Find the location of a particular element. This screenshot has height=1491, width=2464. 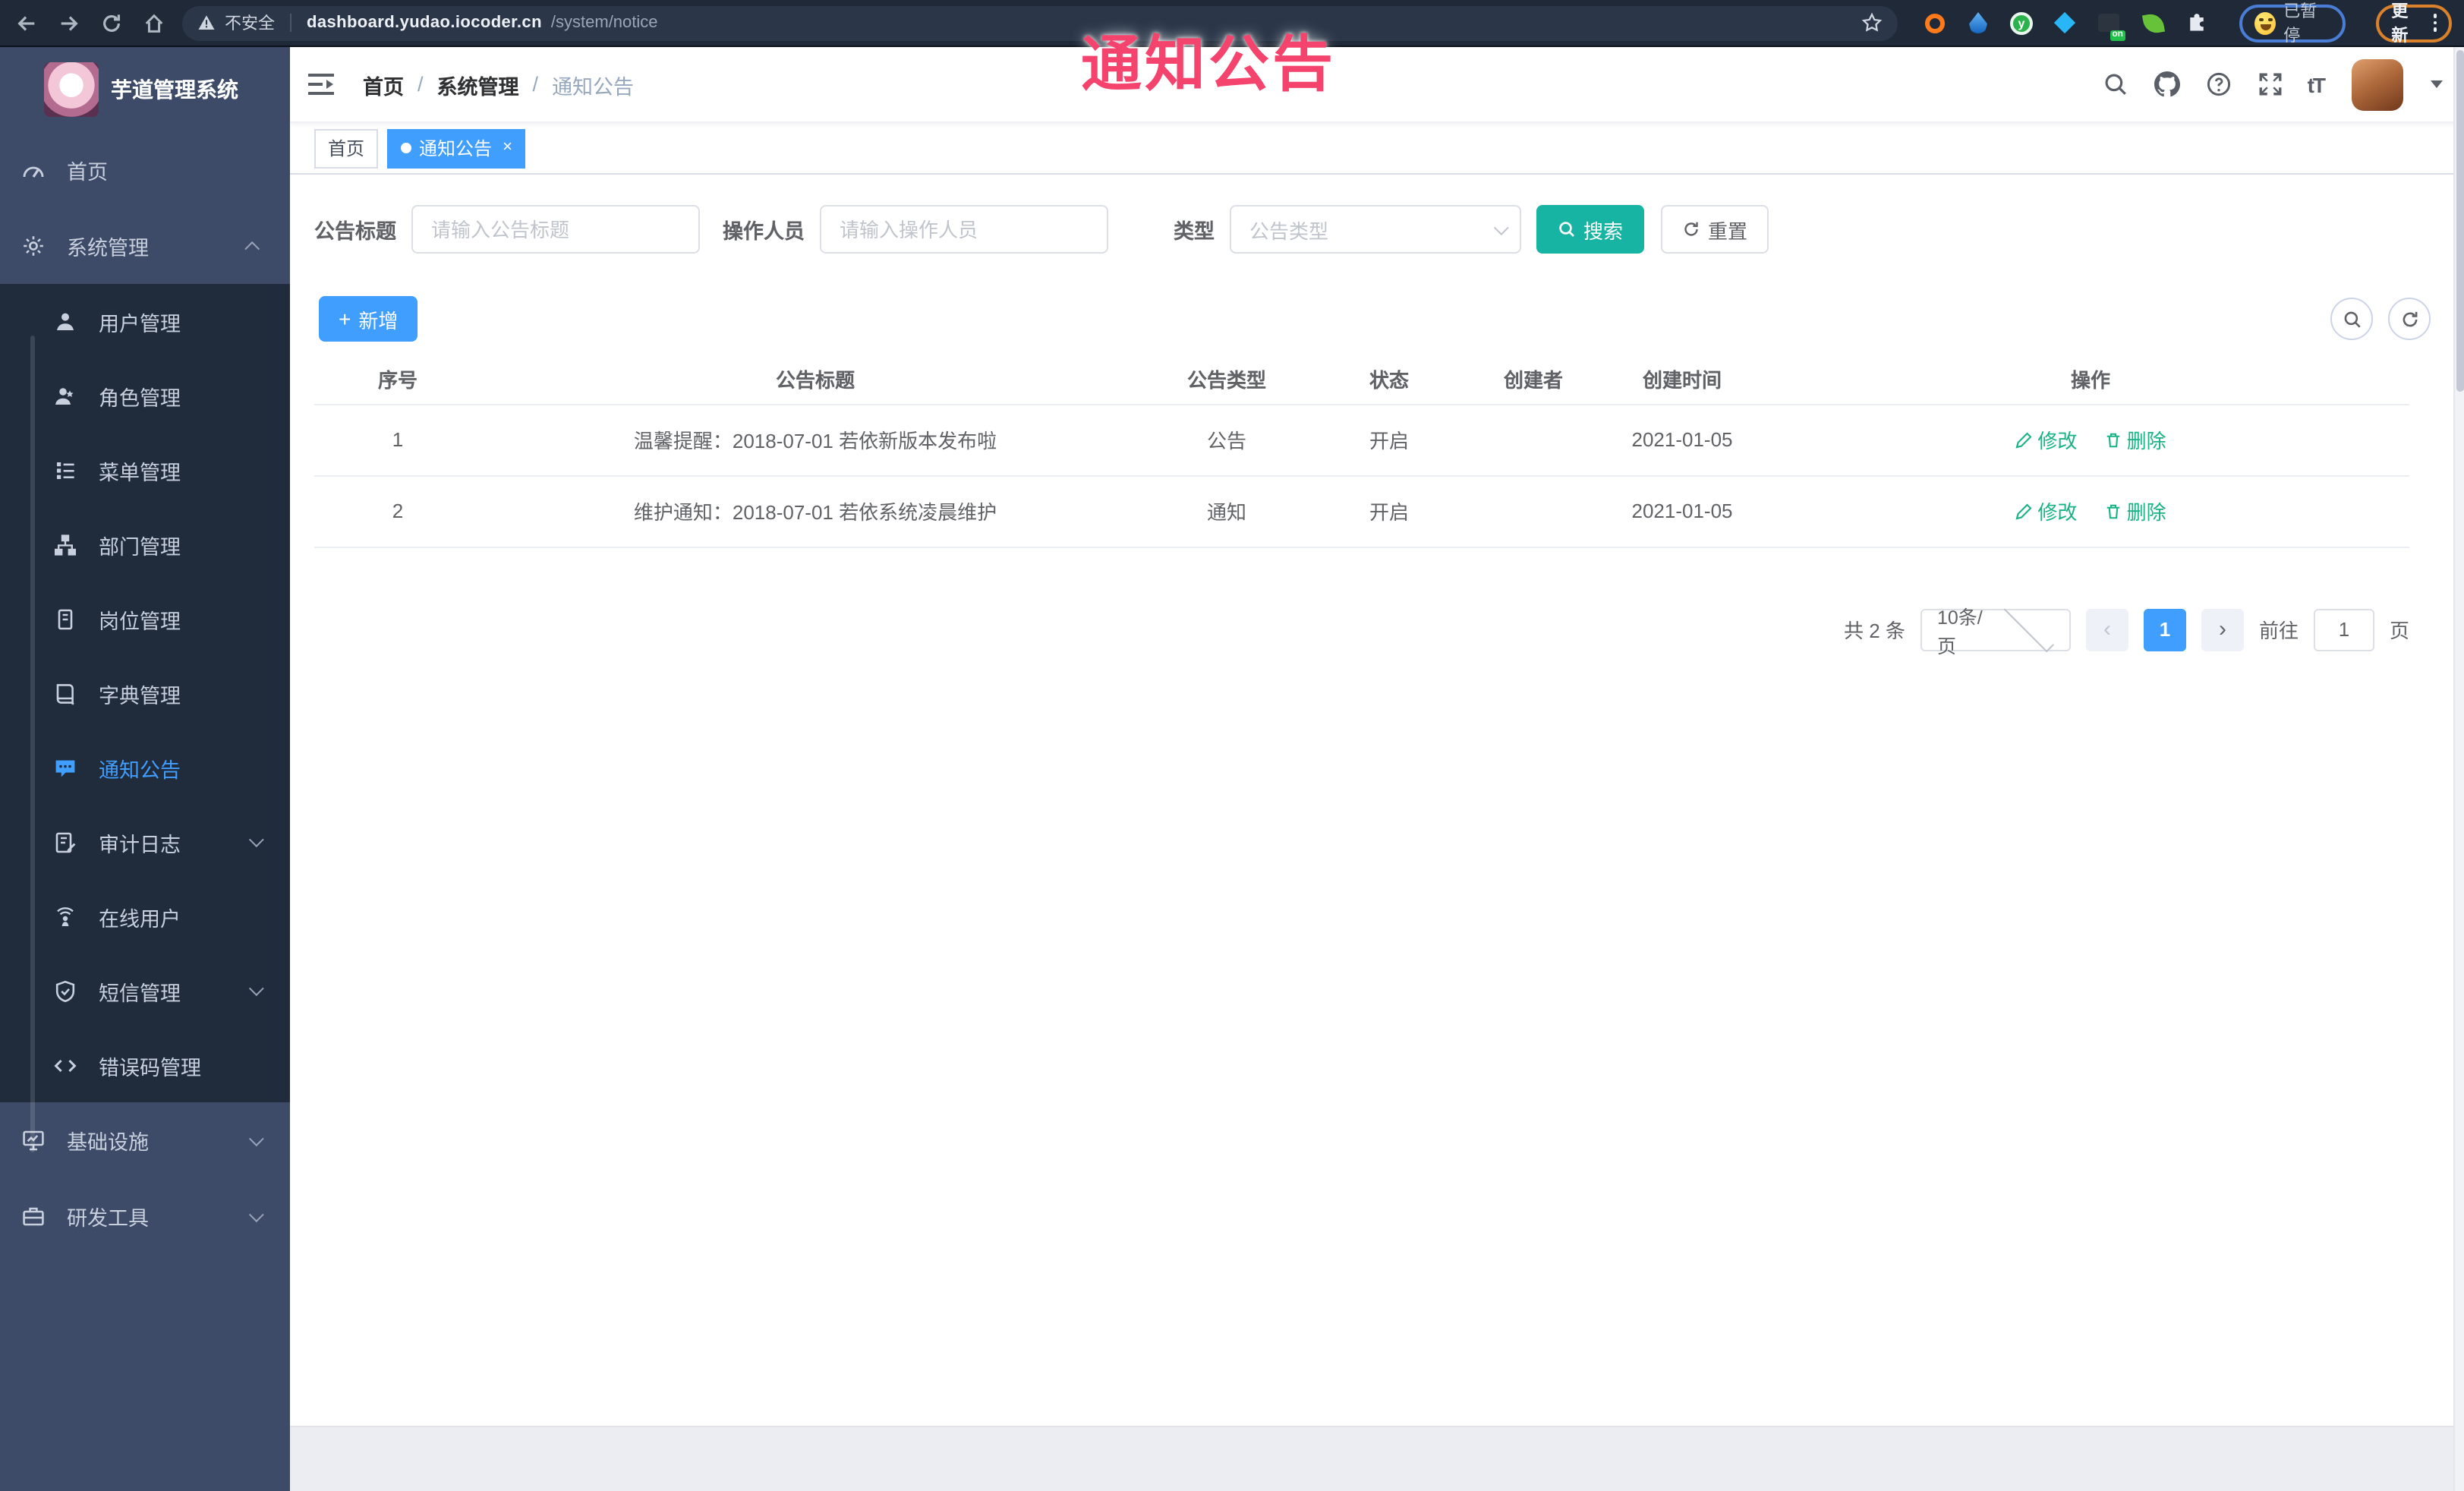

browser-forward-button is located at coordinates (68, 22).